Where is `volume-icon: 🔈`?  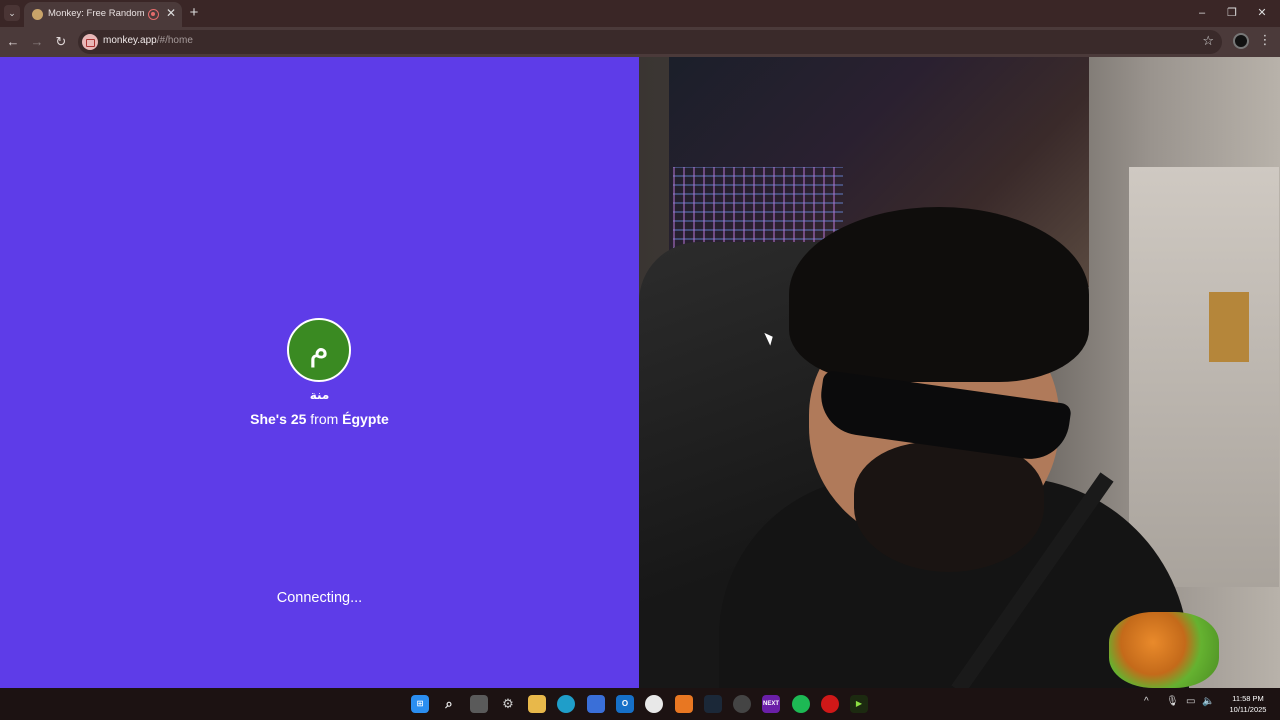
volume-icon: 🔈 is located at coordinates (1208, 701).